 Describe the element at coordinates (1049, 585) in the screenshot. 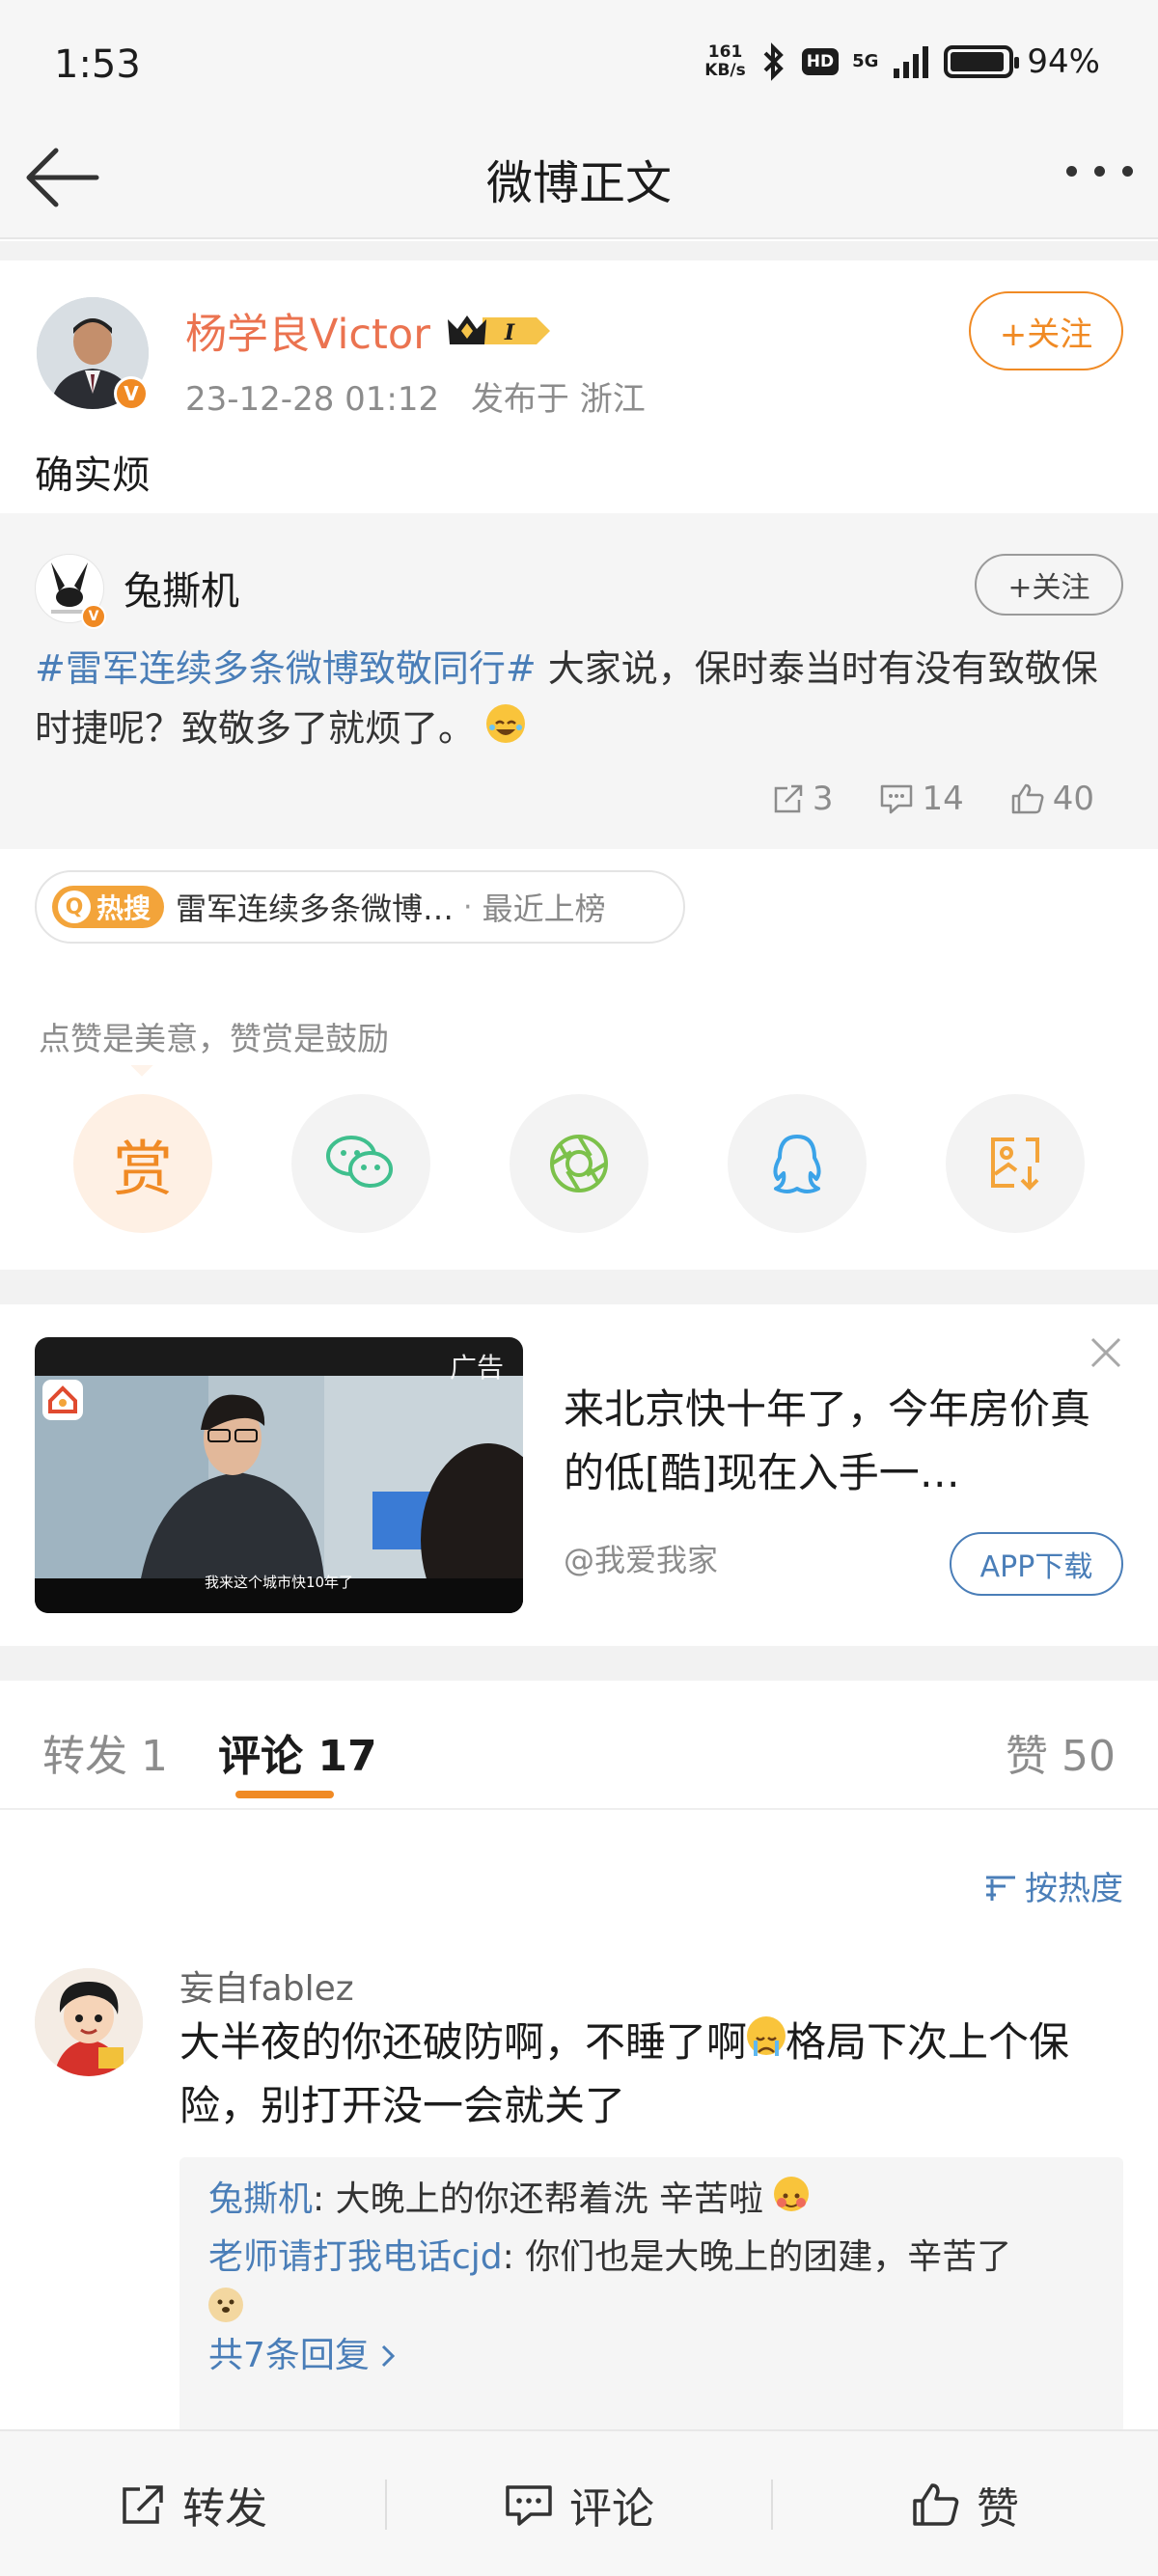

I see `repost-follow-button: +关注` at that location.